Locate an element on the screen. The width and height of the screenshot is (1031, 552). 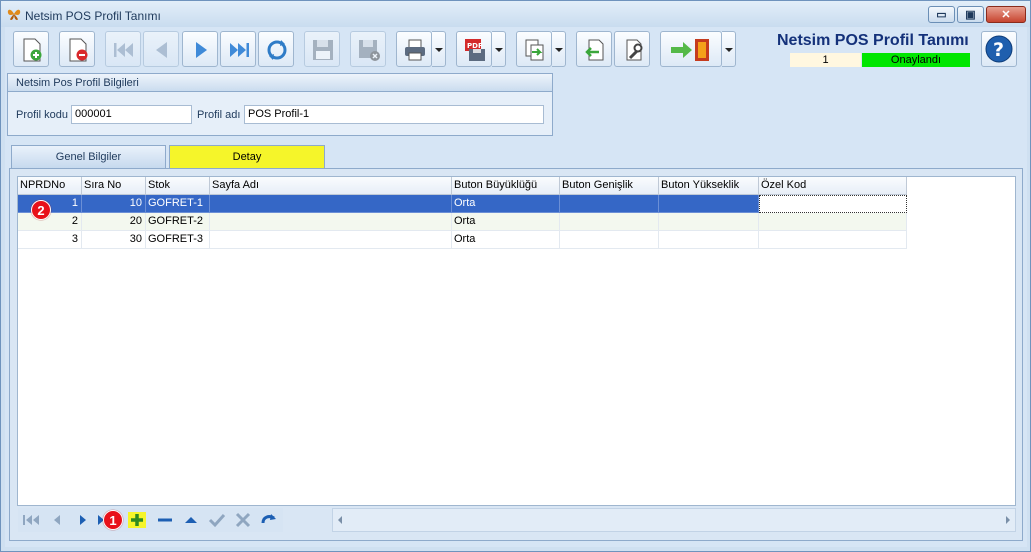
pdf-export-icon: PDF is located at coordinates (475, 50).